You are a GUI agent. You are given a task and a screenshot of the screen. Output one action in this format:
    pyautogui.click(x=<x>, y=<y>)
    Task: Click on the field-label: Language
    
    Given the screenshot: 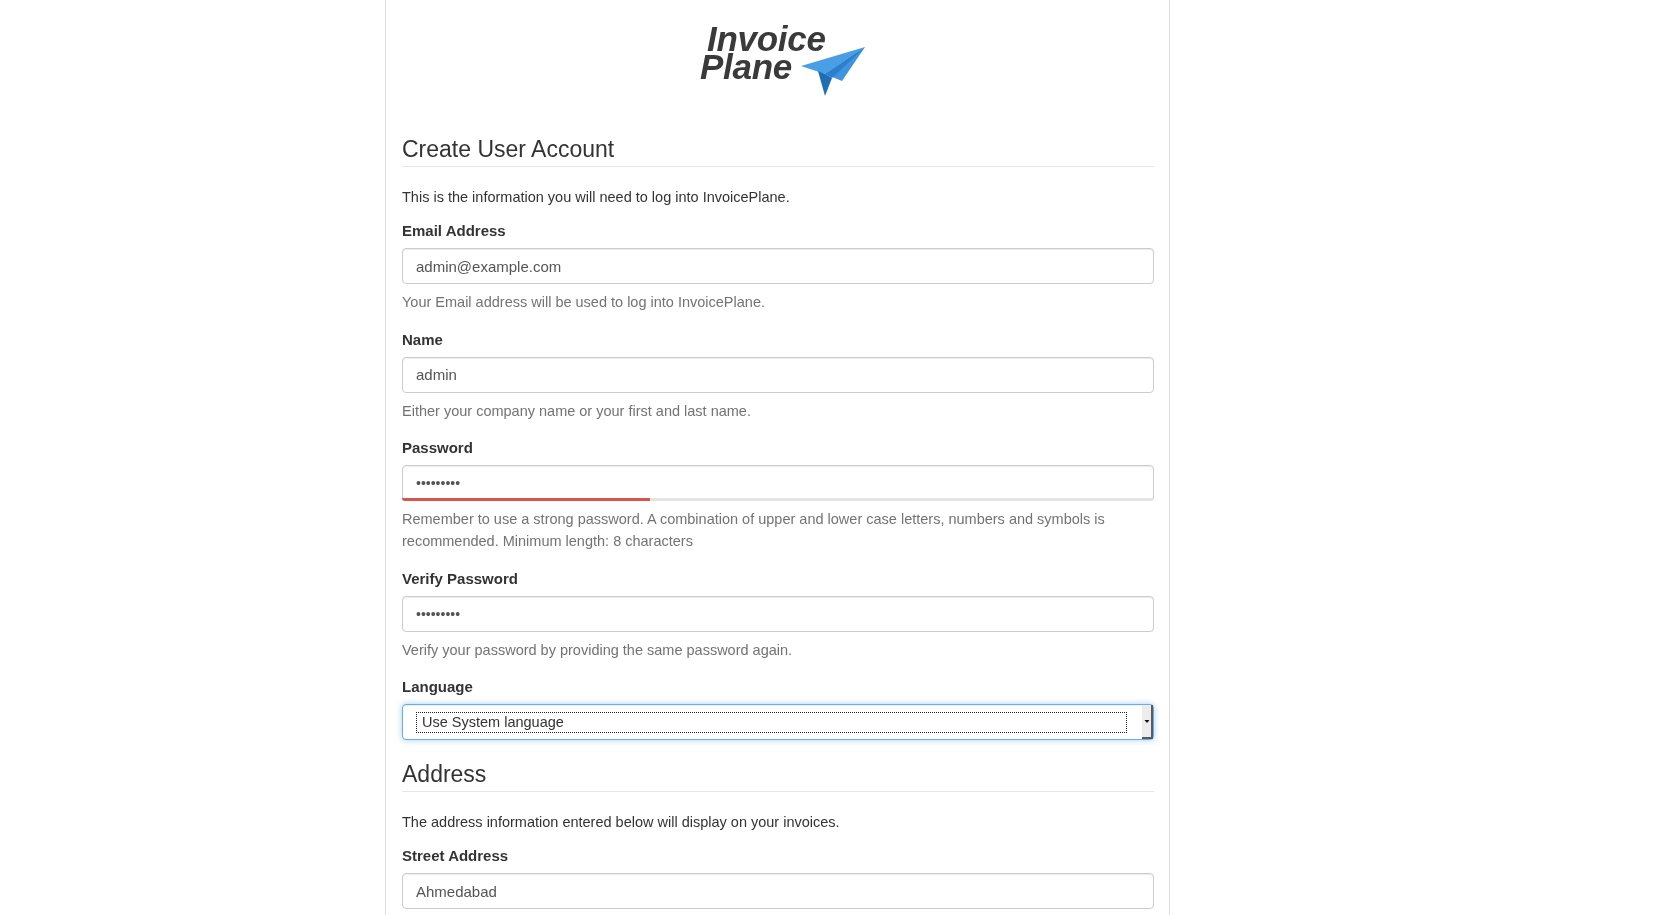 What is the action you would take?
    pyautogui.click(x=437, y=687)
    